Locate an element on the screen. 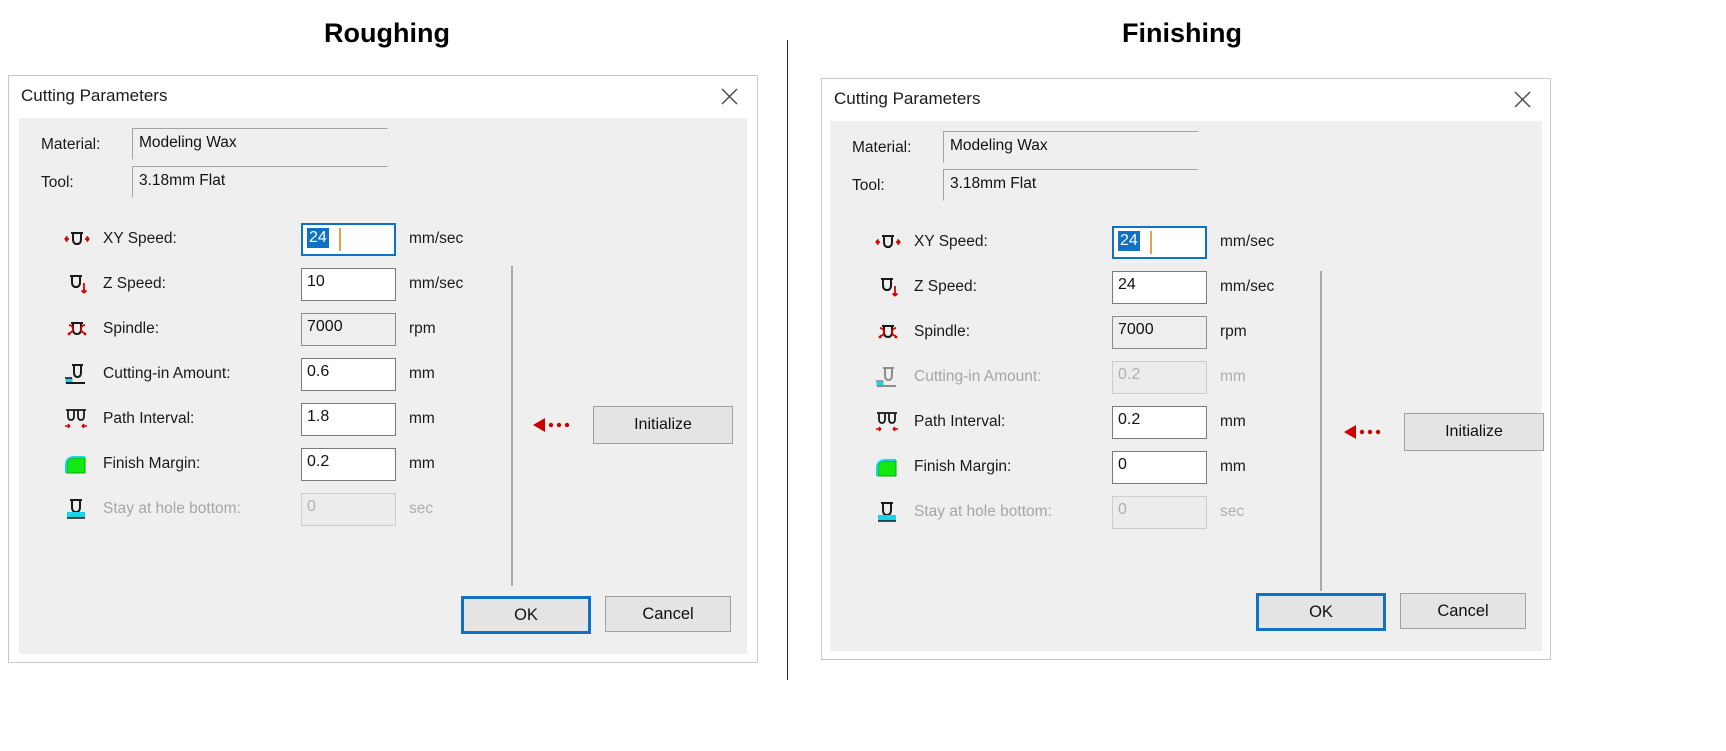  row-cutting-in-amount: Cutting-in Amount: 0.6 mm is located at coordinates (383, 375).